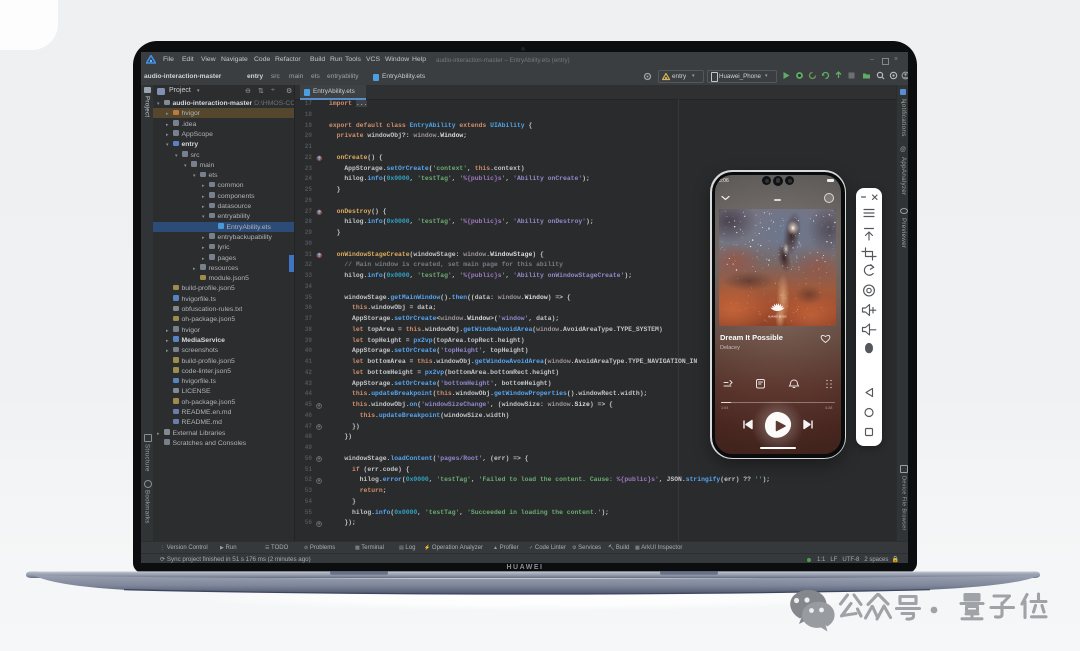 This screenshot has height=651, width=1080. I want to click on svg-text: HUAWEI MUSIC, so click(777, 317).